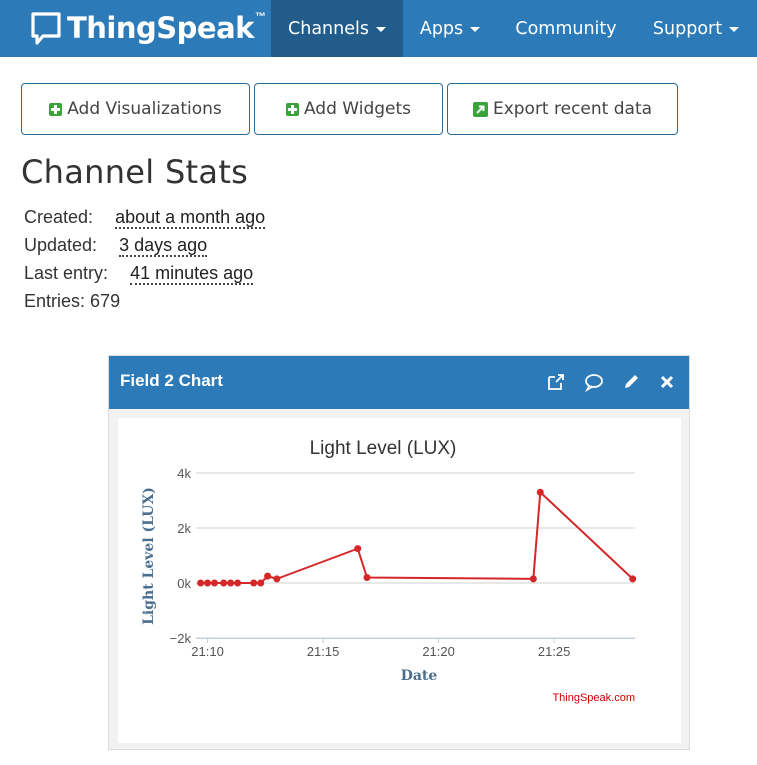 The height and width of the screenshot is (765, 757). I want to click on nav-channels: Channels, so click(337, 28).